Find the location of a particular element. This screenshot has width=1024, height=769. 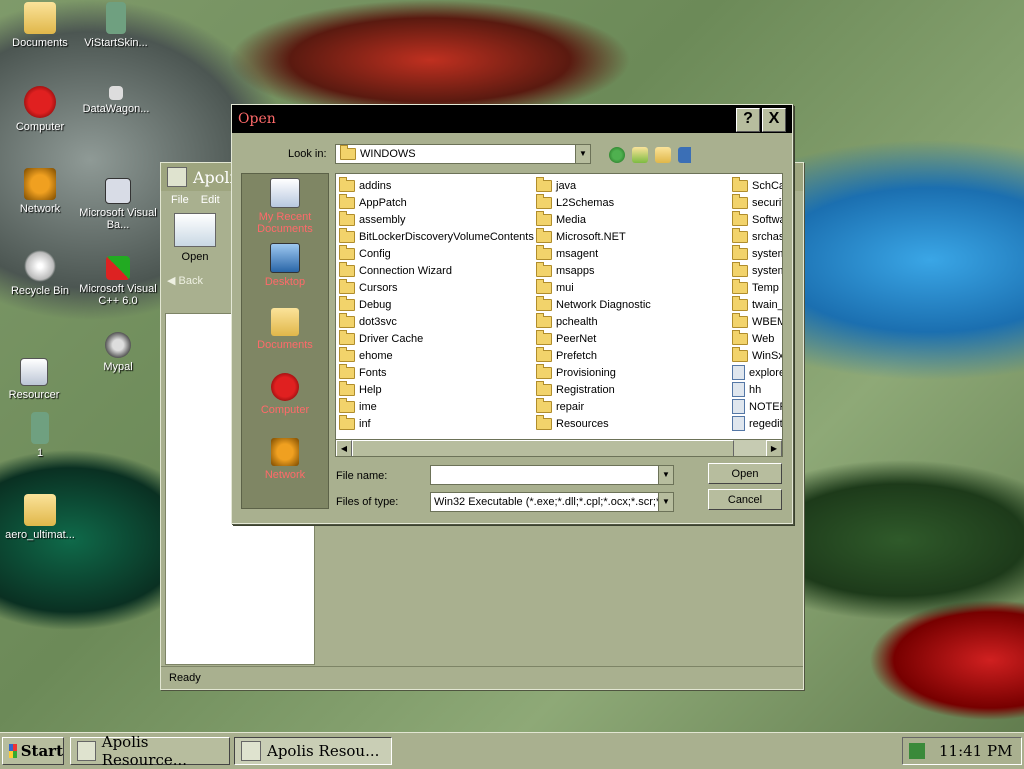

file-list-item: ehome is located at coordinates (436, 355).